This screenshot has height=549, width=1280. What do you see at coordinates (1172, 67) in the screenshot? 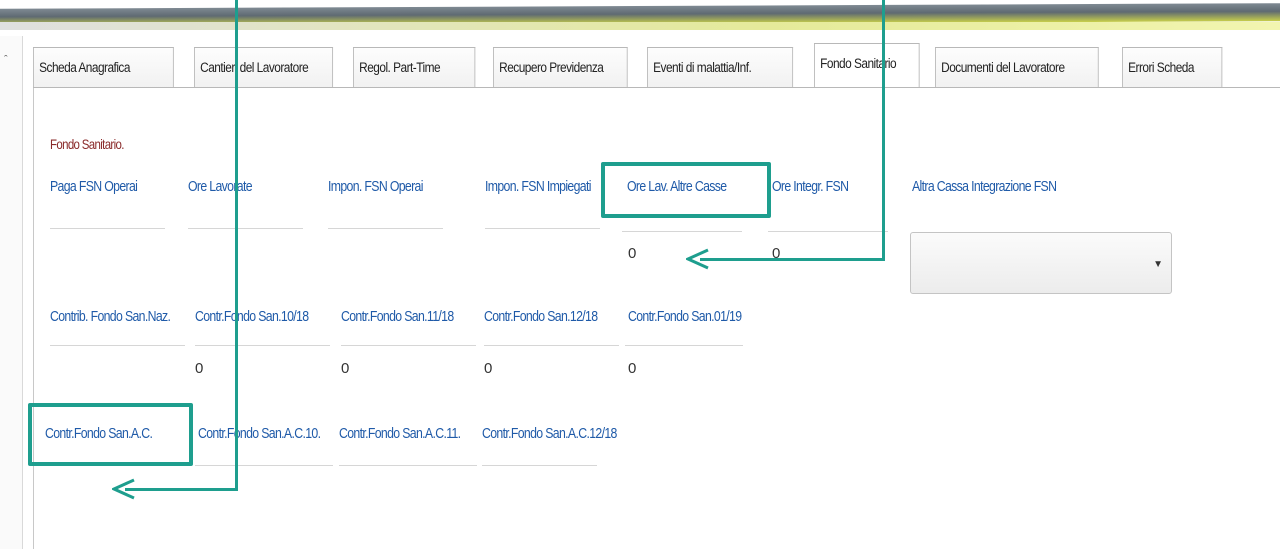
I see `tab-errori-scheda: Errori Scheda` at bounding box center [1172, 67].